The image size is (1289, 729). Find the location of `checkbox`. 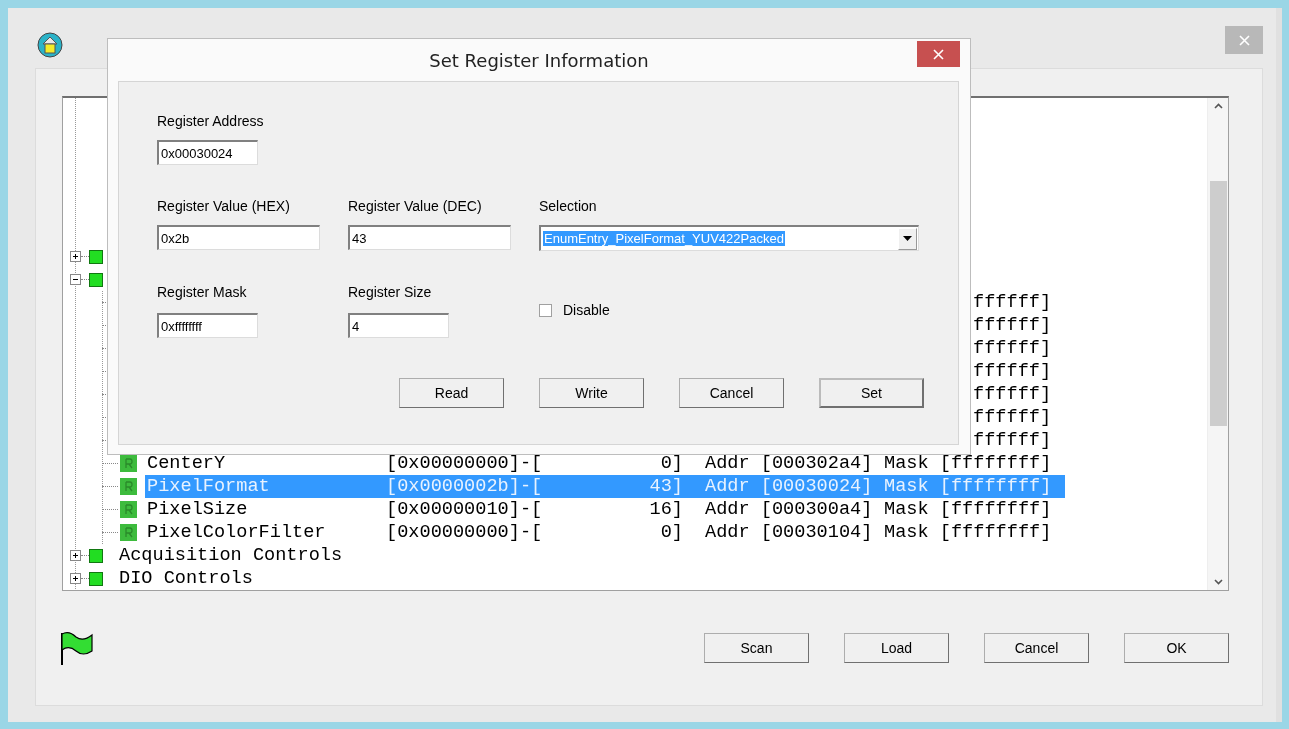

checkbox is located at coordinates (545, 310).